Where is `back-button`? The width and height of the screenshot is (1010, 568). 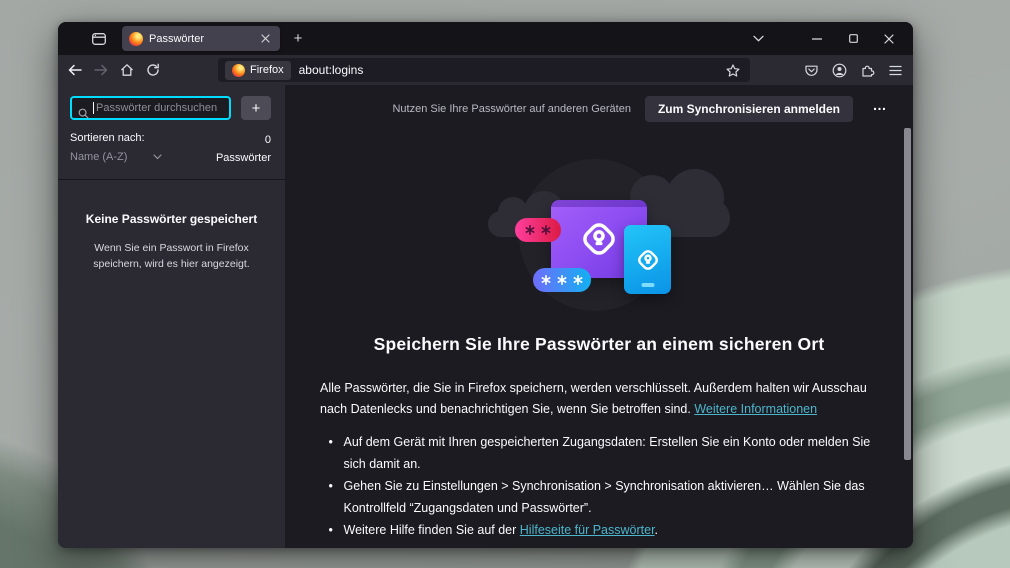
back-button is located at coordinates (75, 70).